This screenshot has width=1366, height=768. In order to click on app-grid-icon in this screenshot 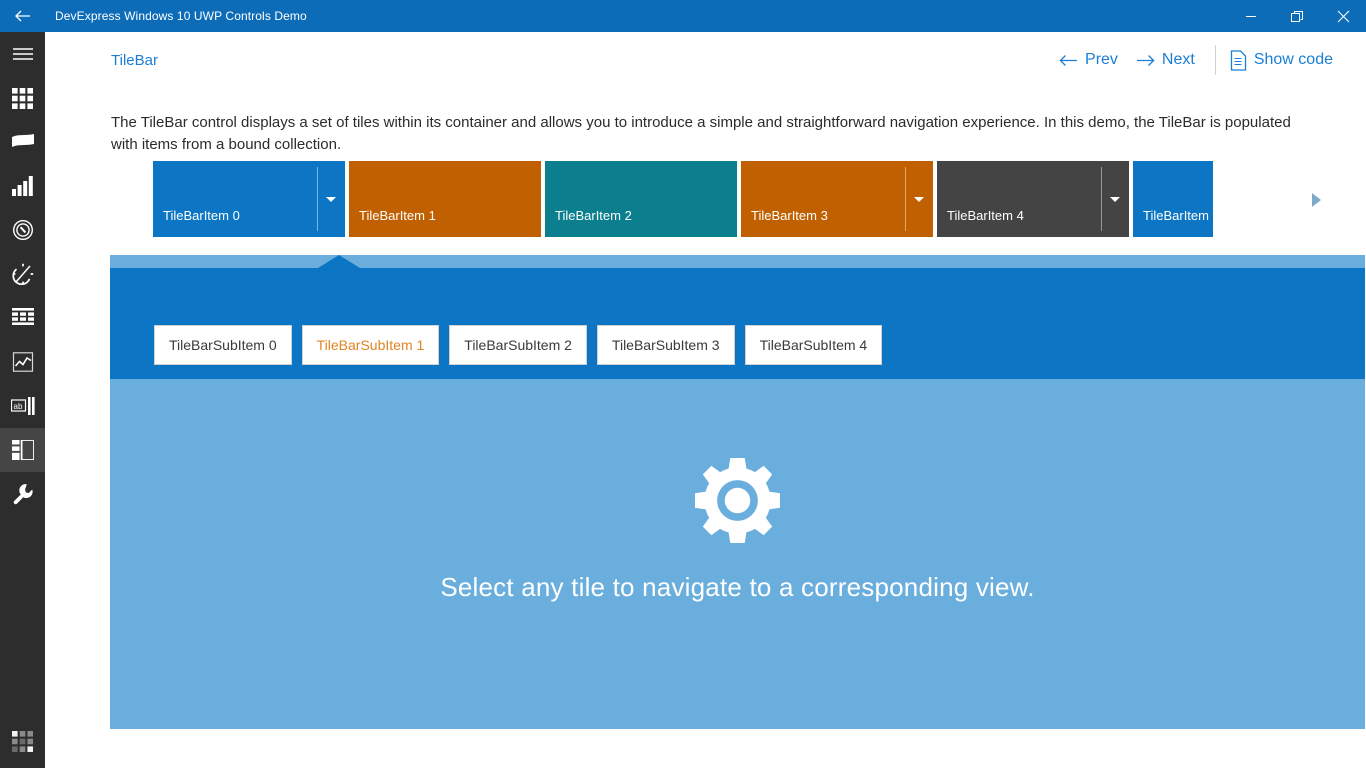, I will do `click(22, 744)`.